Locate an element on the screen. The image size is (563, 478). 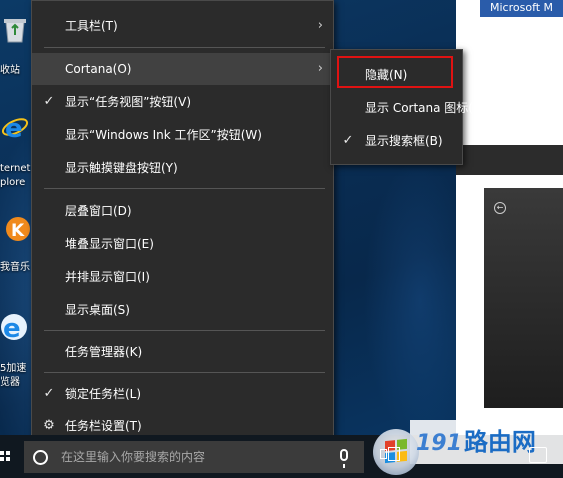
menu-item-label: Cortana(O) is located at coordinates (98, 69).